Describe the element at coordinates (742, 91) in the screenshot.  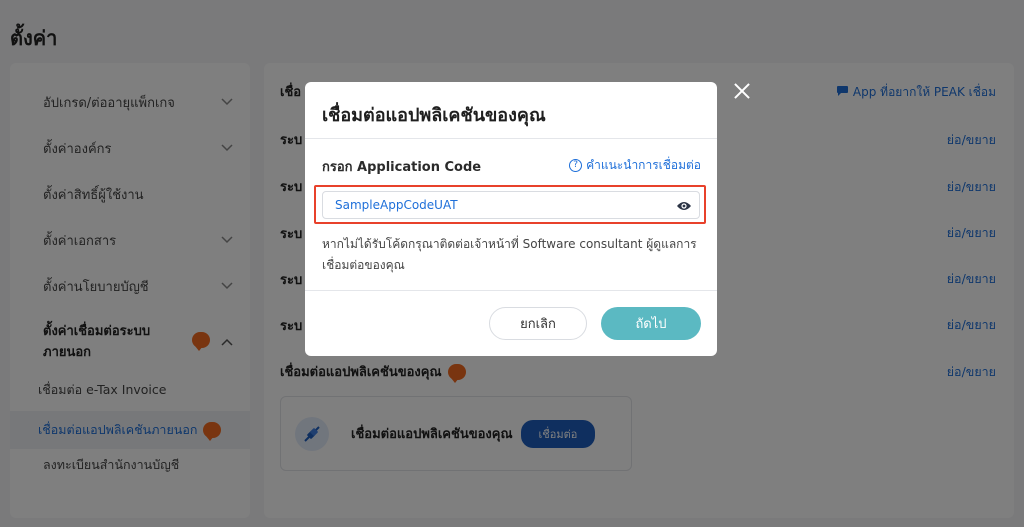
I see `close-icon` at that location.